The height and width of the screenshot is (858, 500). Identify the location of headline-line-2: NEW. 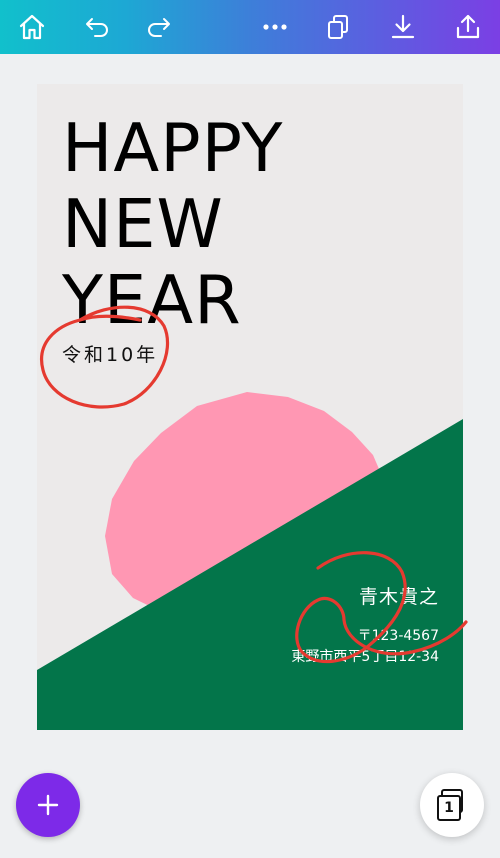
(143, 224).